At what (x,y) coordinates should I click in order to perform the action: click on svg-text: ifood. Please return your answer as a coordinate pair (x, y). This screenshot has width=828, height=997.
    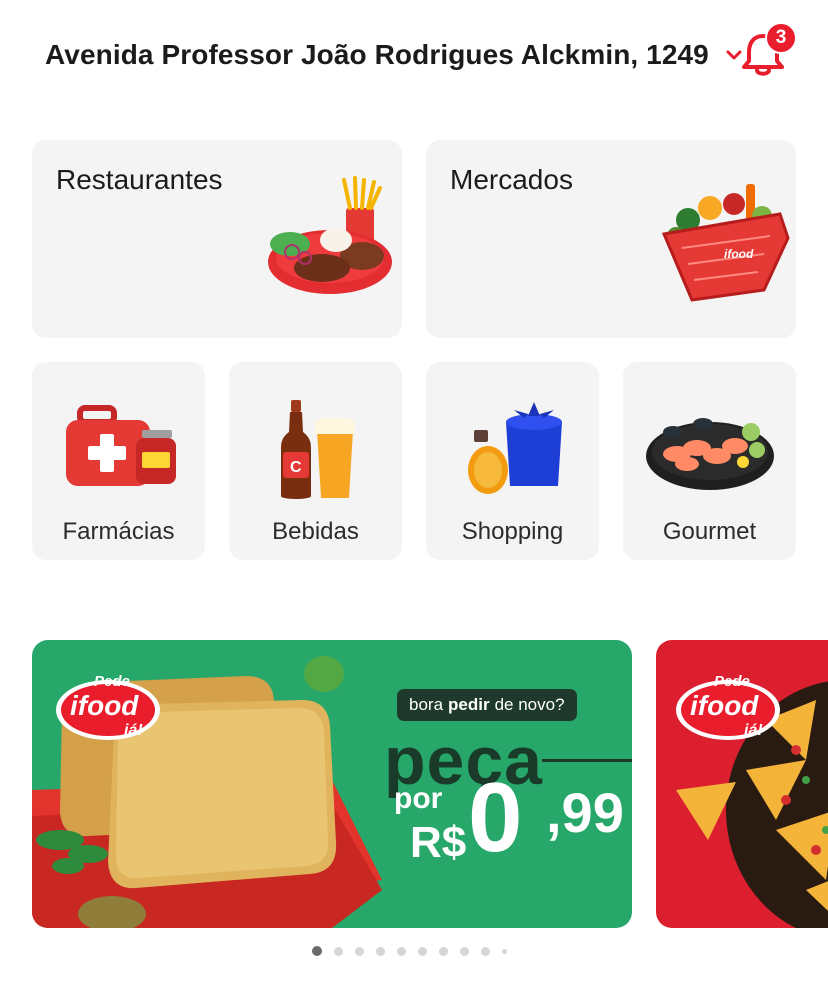
    Looking at the image, I should click on (739, 254).